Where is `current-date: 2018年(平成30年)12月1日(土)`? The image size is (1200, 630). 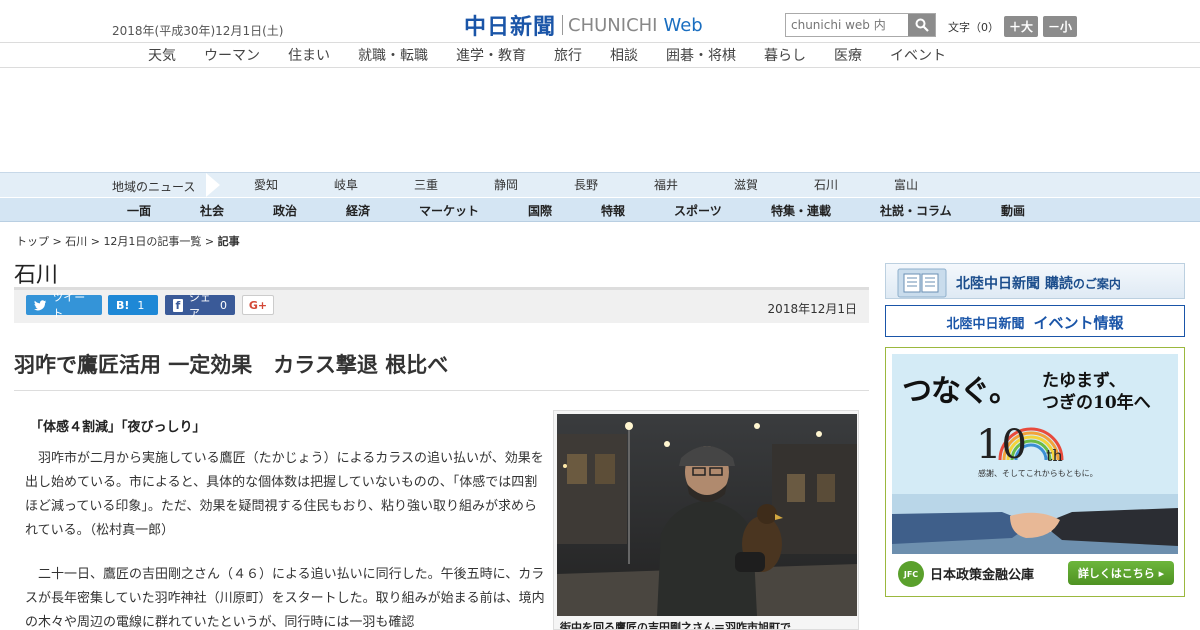
current-date: 2018年(平成30年)12月1日(土) is located at coordinates (198, 31).